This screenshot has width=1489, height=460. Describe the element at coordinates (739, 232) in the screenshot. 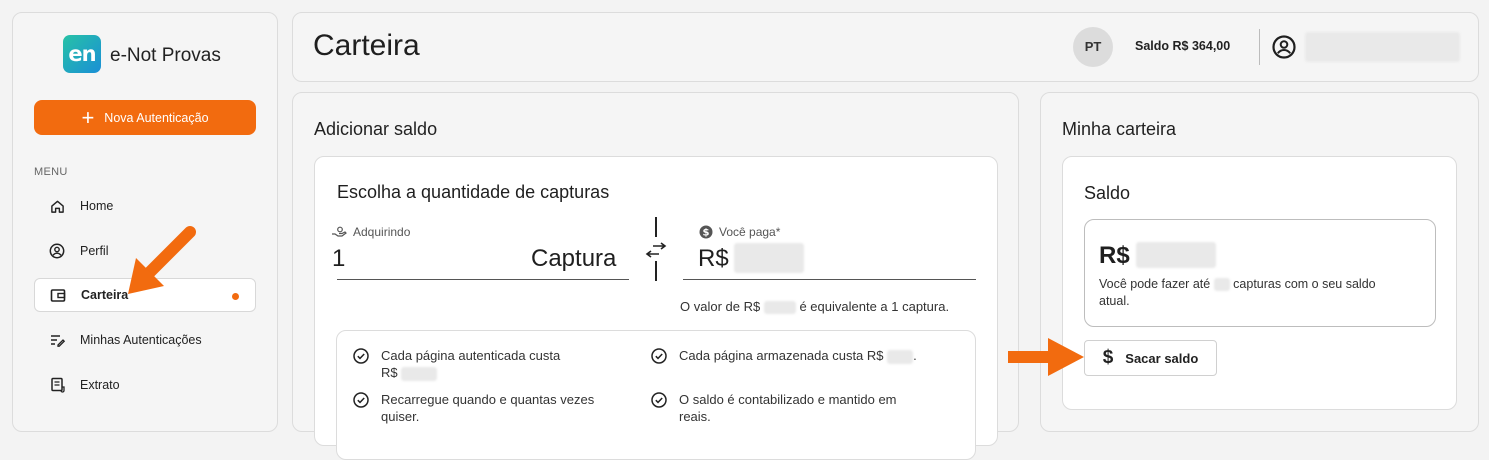

I see `pay-label: $ Você paga*` at that location.